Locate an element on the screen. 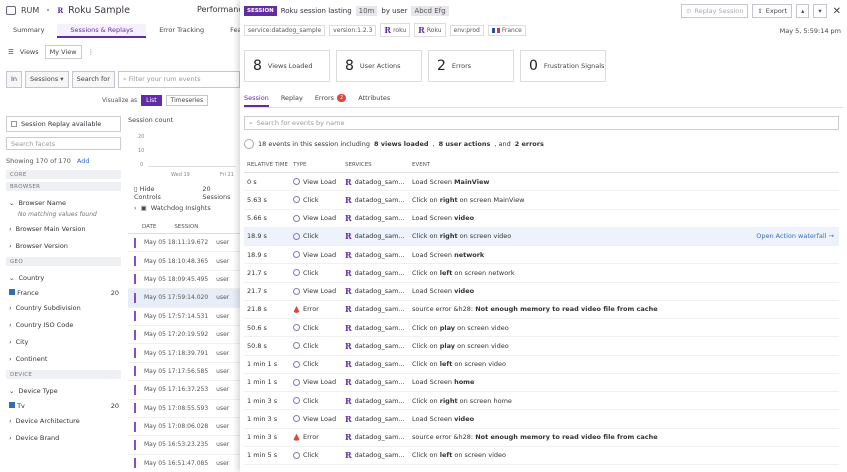  row-session: user is located at coordinates (223, 261).